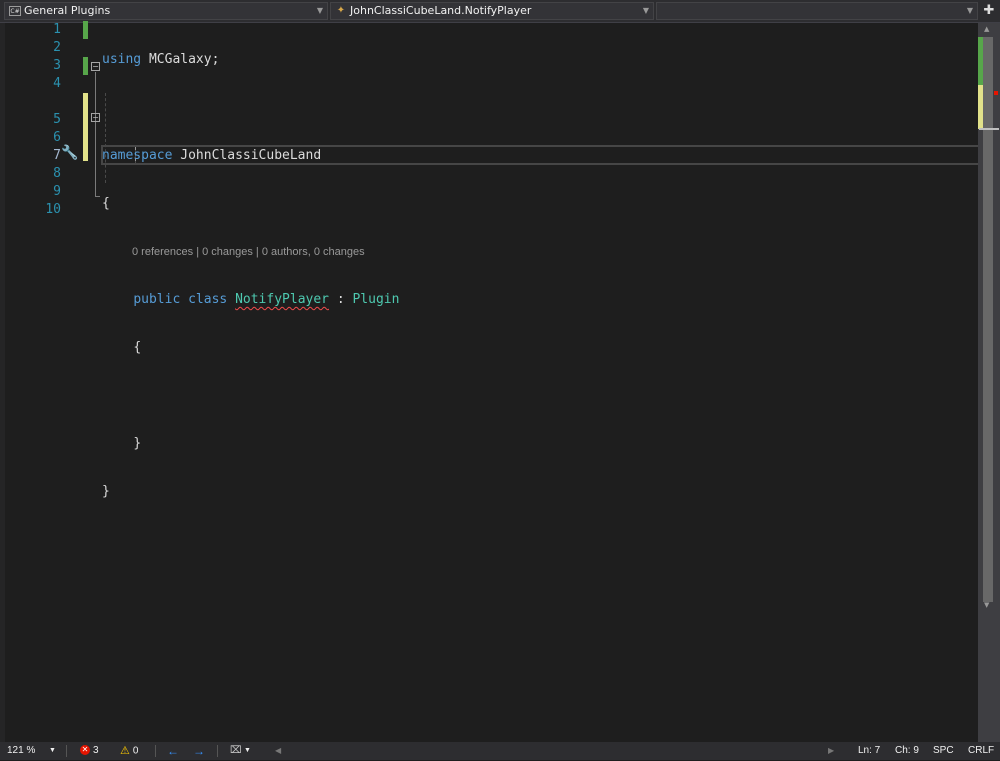 This screenshot has height=761, width=1000. What do you see at coordinates (67, 10) in the screenshot?
I see `project-dropdown-label: General Plugins` at bounding box center [67, 10].